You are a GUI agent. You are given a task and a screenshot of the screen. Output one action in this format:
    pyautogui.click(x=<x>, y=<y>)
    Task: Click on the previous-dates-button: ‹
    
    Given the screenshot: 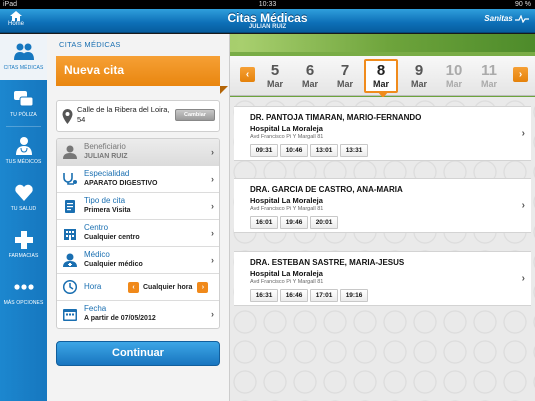 What is the action you would take?
    pyautogui.click(x=247, y=74)
    